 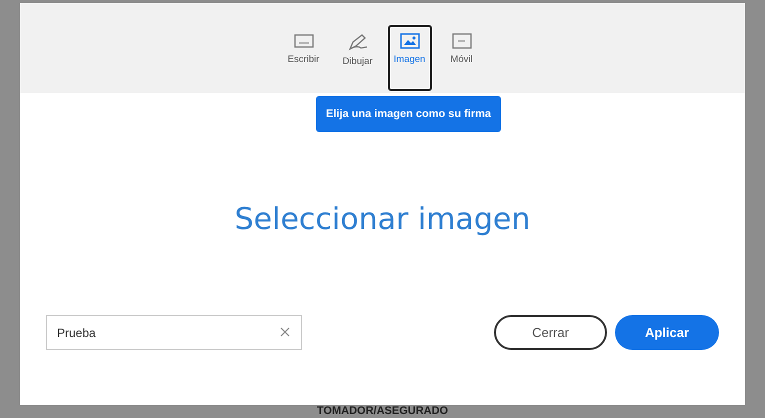 What do you see at coordinates (357, 42) in the screenshot?
I see `pen-icon` at bounding box center [357, 42].